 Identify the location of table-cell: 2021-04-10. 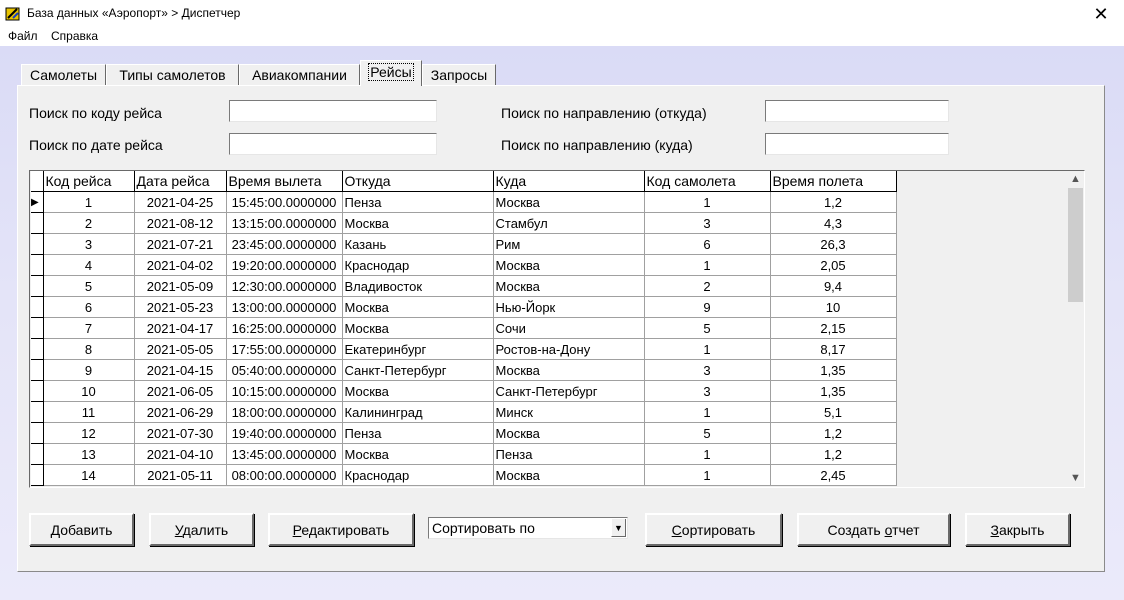
(180, 454).